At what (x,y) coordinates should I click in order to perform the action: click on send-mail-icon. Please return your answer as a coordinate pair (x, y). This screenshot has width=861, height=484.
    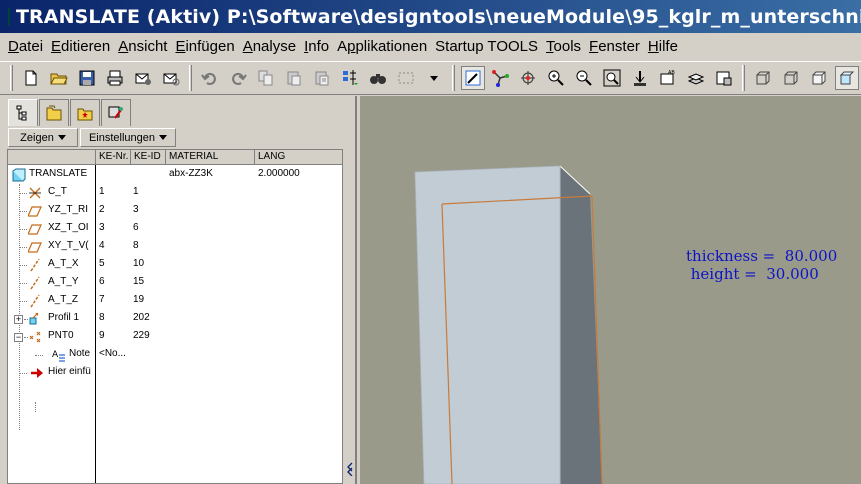
    Looking at the image, I should click on (143, 78).